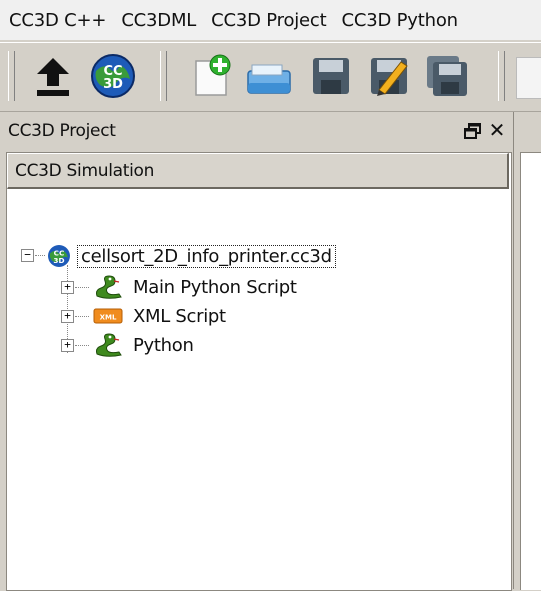 Image resolution: width=541 pixels, height=591 pixels. Describe the element at coordinates (56, 20) in the screenshot. I see `menu-cc3d-cpp: CC3D C++` at that location.